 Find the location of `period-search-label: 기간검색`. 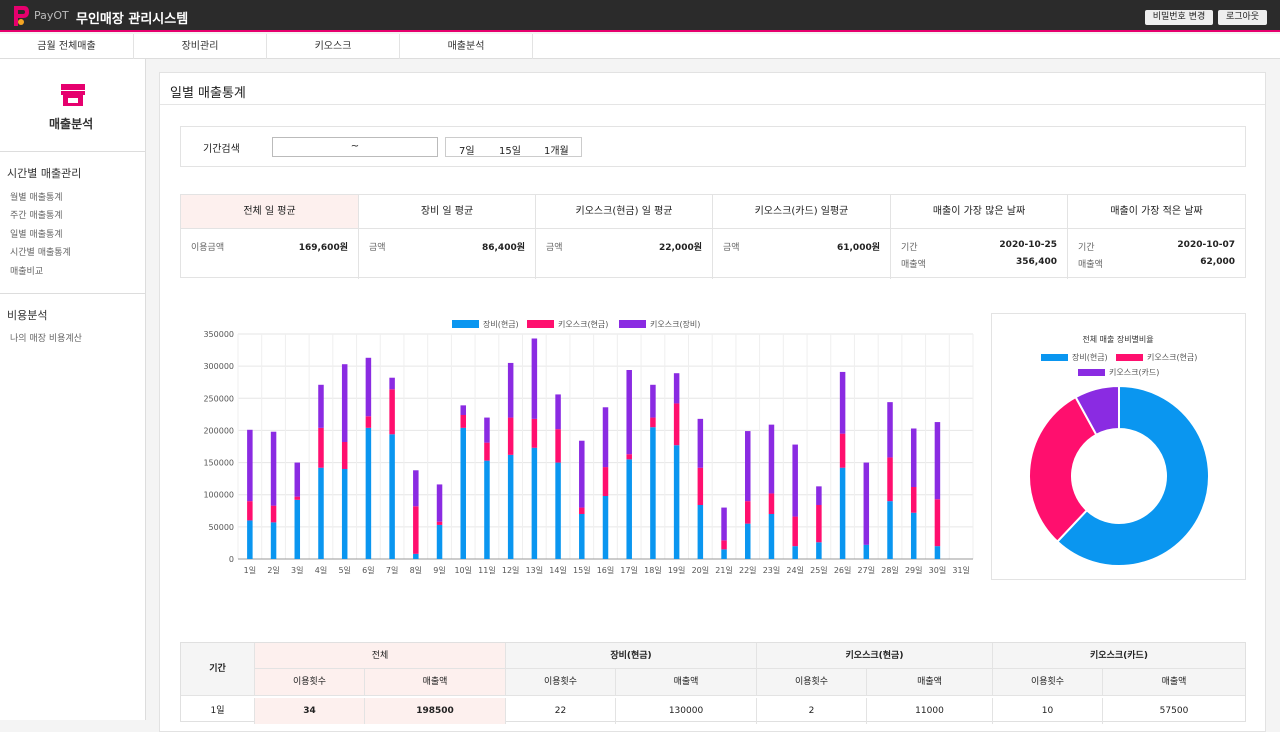

period-search-label: 기간검색 is located at coordinates (221, 149).